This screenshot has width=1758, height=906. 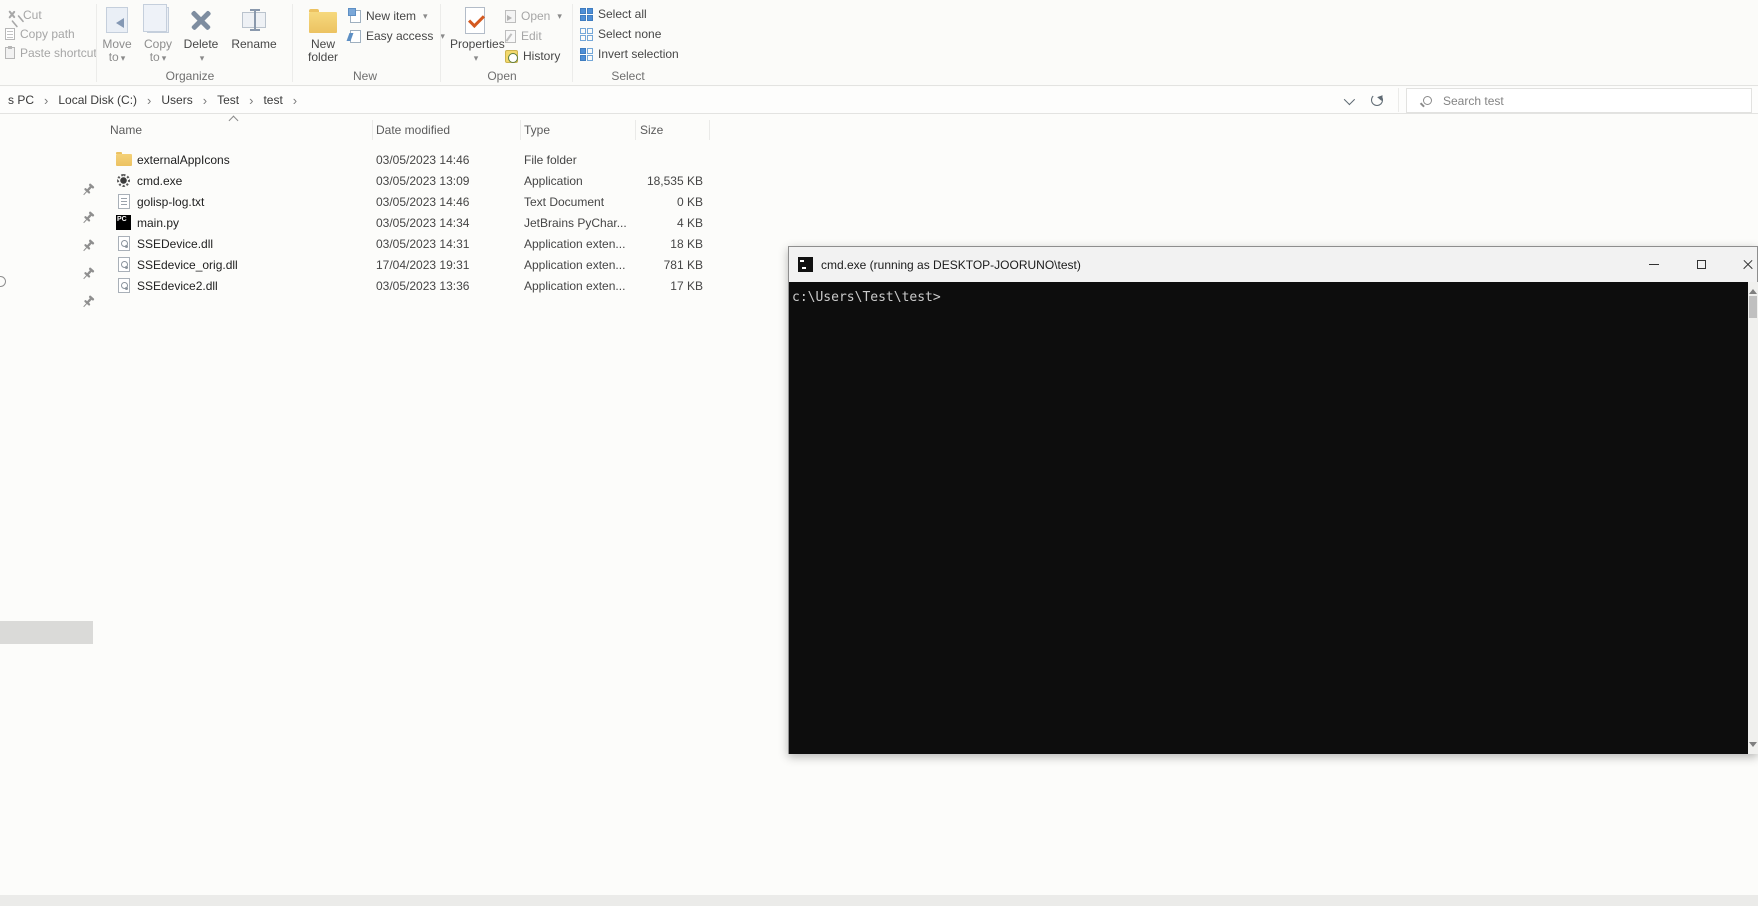 I want to click on search-icon, so click(x=1427, y=100).